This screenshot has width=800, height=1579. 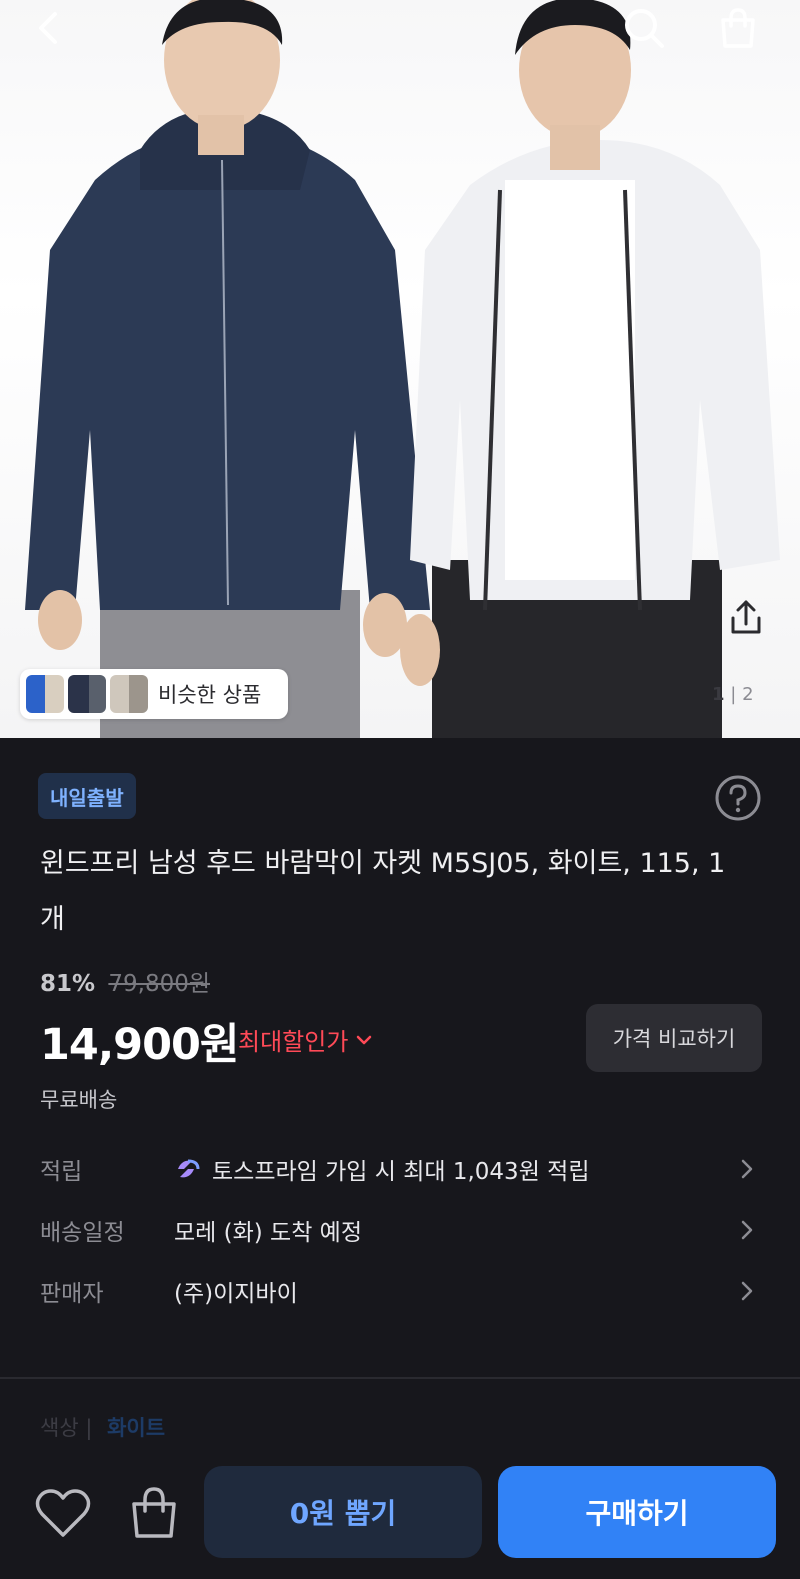 I want to click on info-label: 배송일정, so click(x=82, y=1233).